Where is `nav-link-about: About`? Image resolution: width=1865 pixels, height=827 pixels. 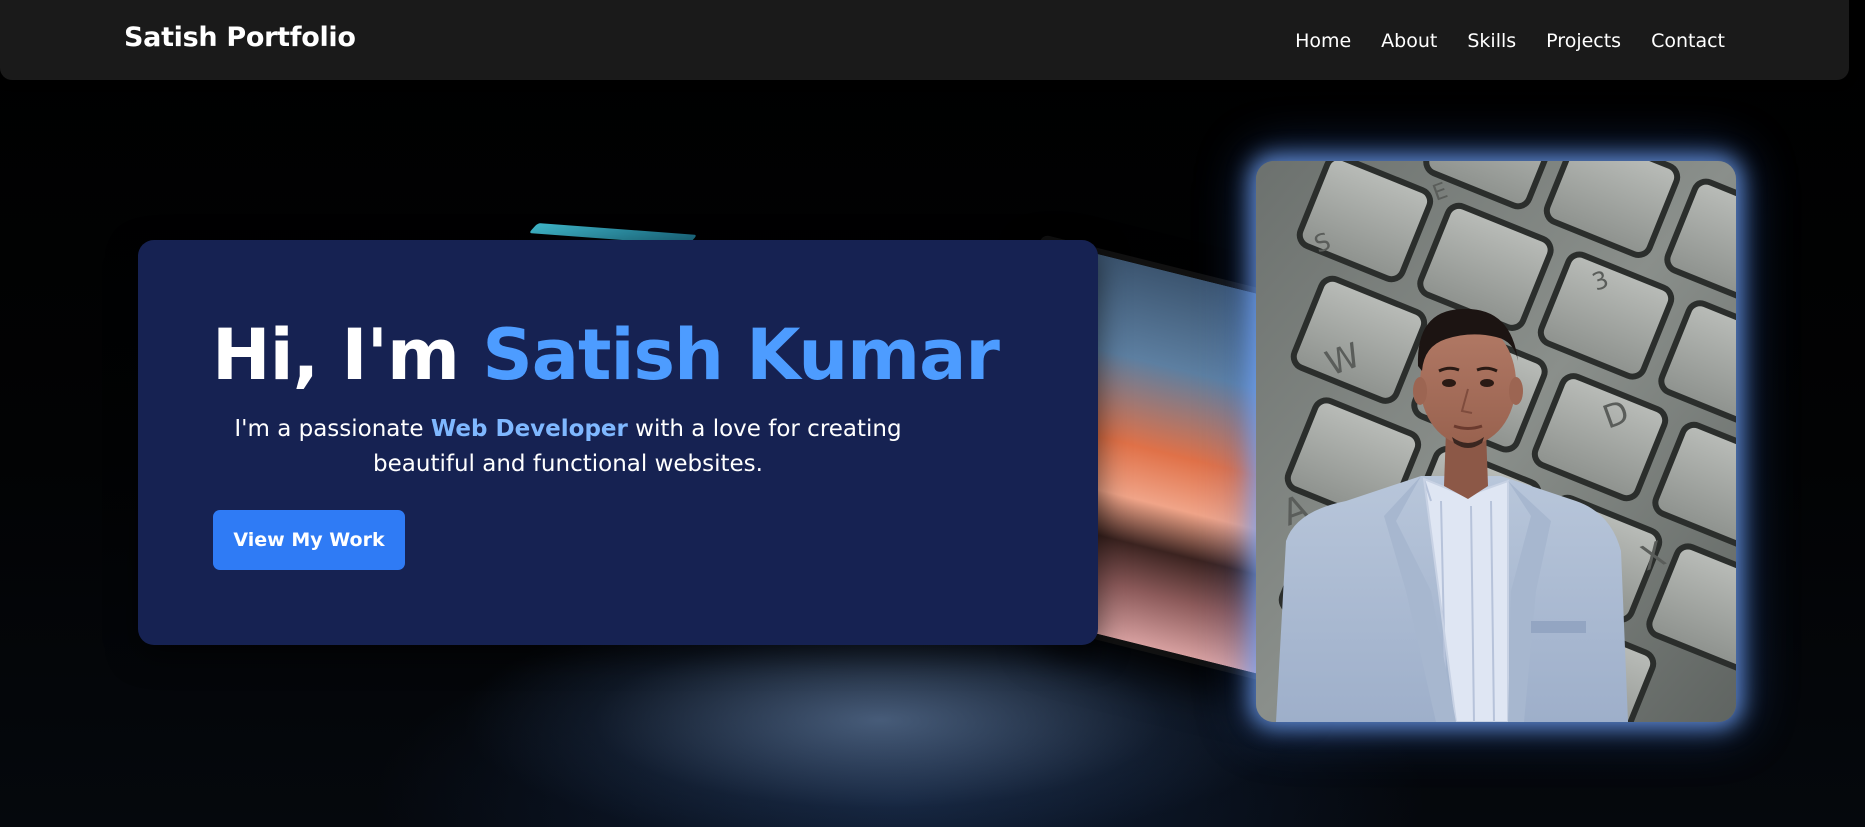 nav-link-about: About is located at coordinates (1409, 41).